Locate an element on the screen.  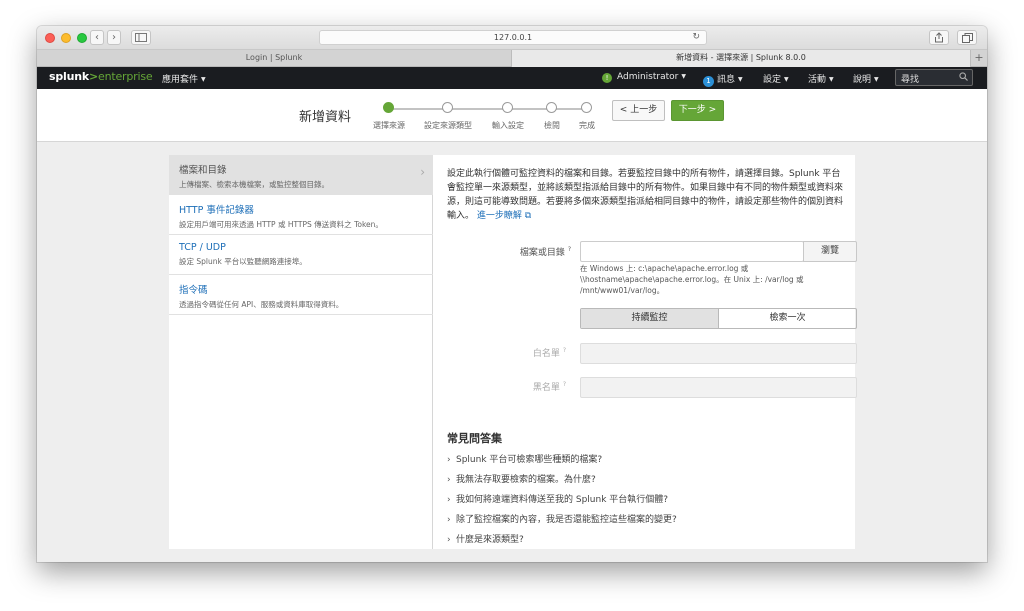
external-link-icon: ⧉ is located at coordinates (528, 216).